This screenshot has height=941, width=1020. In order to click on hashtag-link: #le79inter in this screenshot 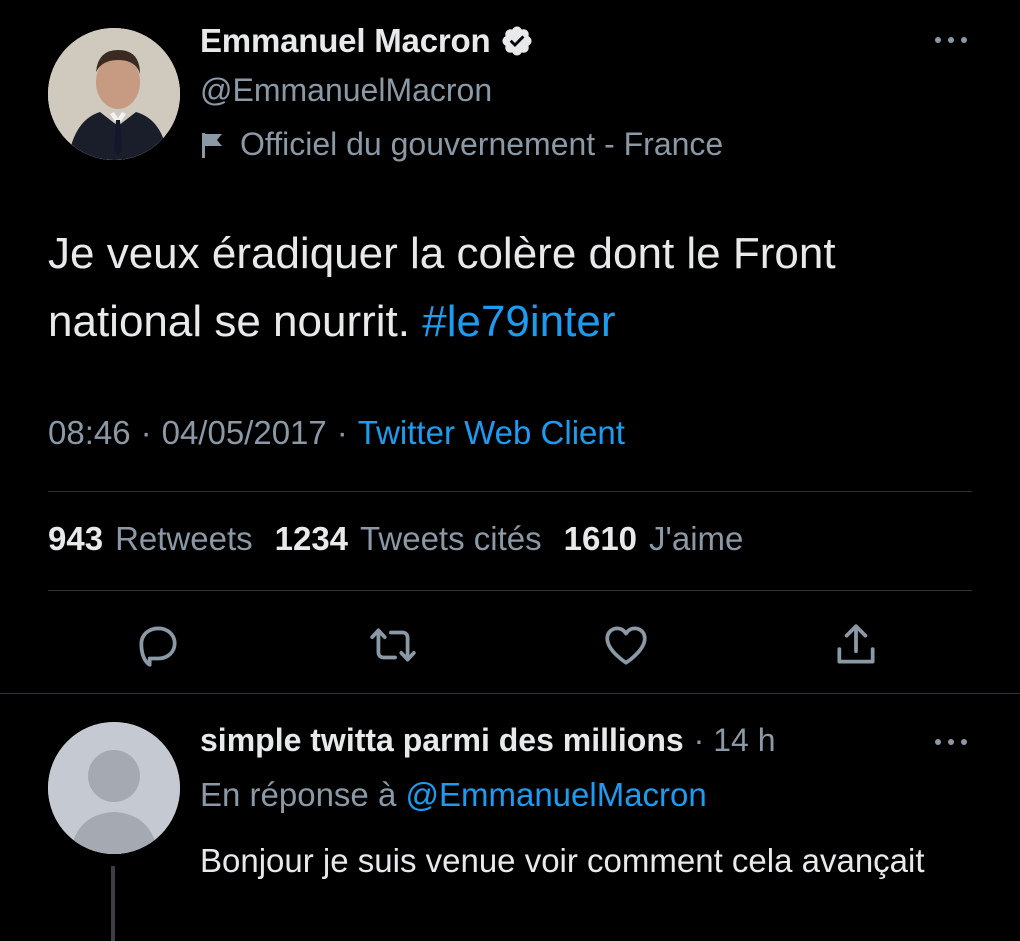, I will do `click(518, 321)`.